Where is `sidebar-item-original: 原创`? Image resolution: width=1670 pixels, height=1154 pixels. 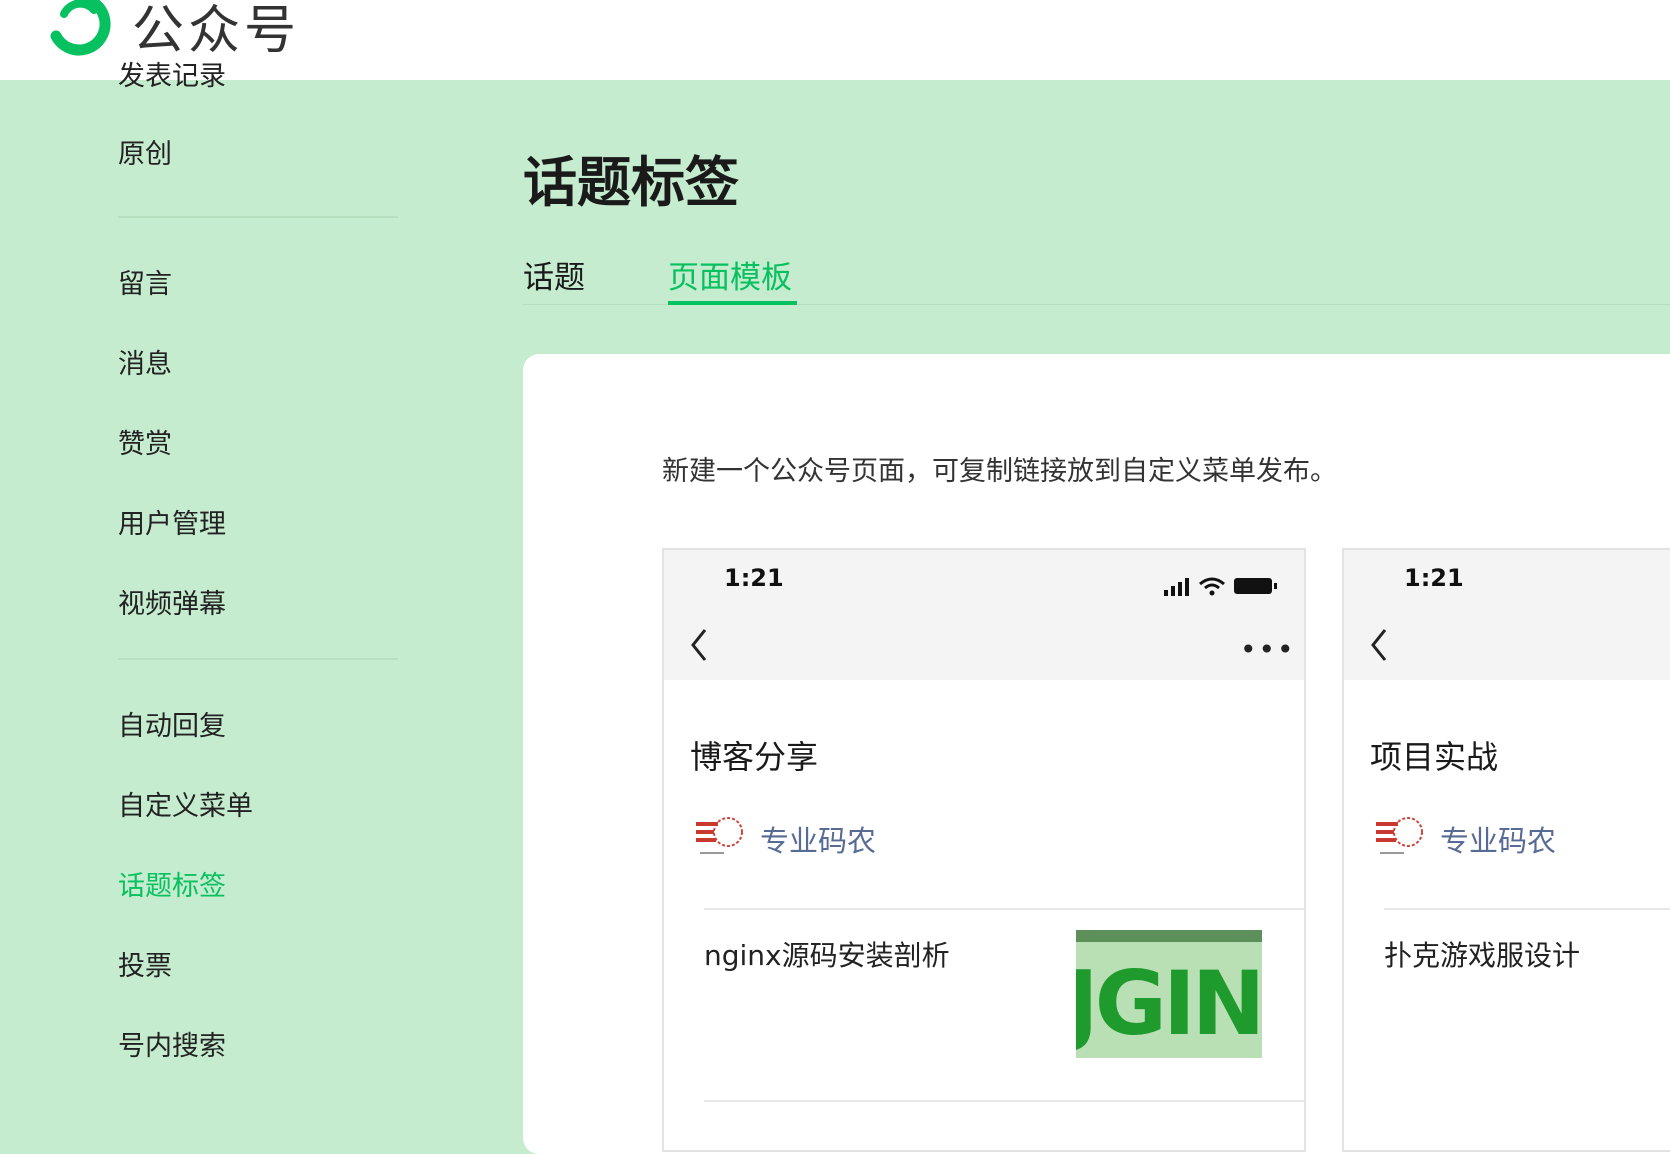
sidebar-item-original: 原创 is located at coordinates (145, 151).